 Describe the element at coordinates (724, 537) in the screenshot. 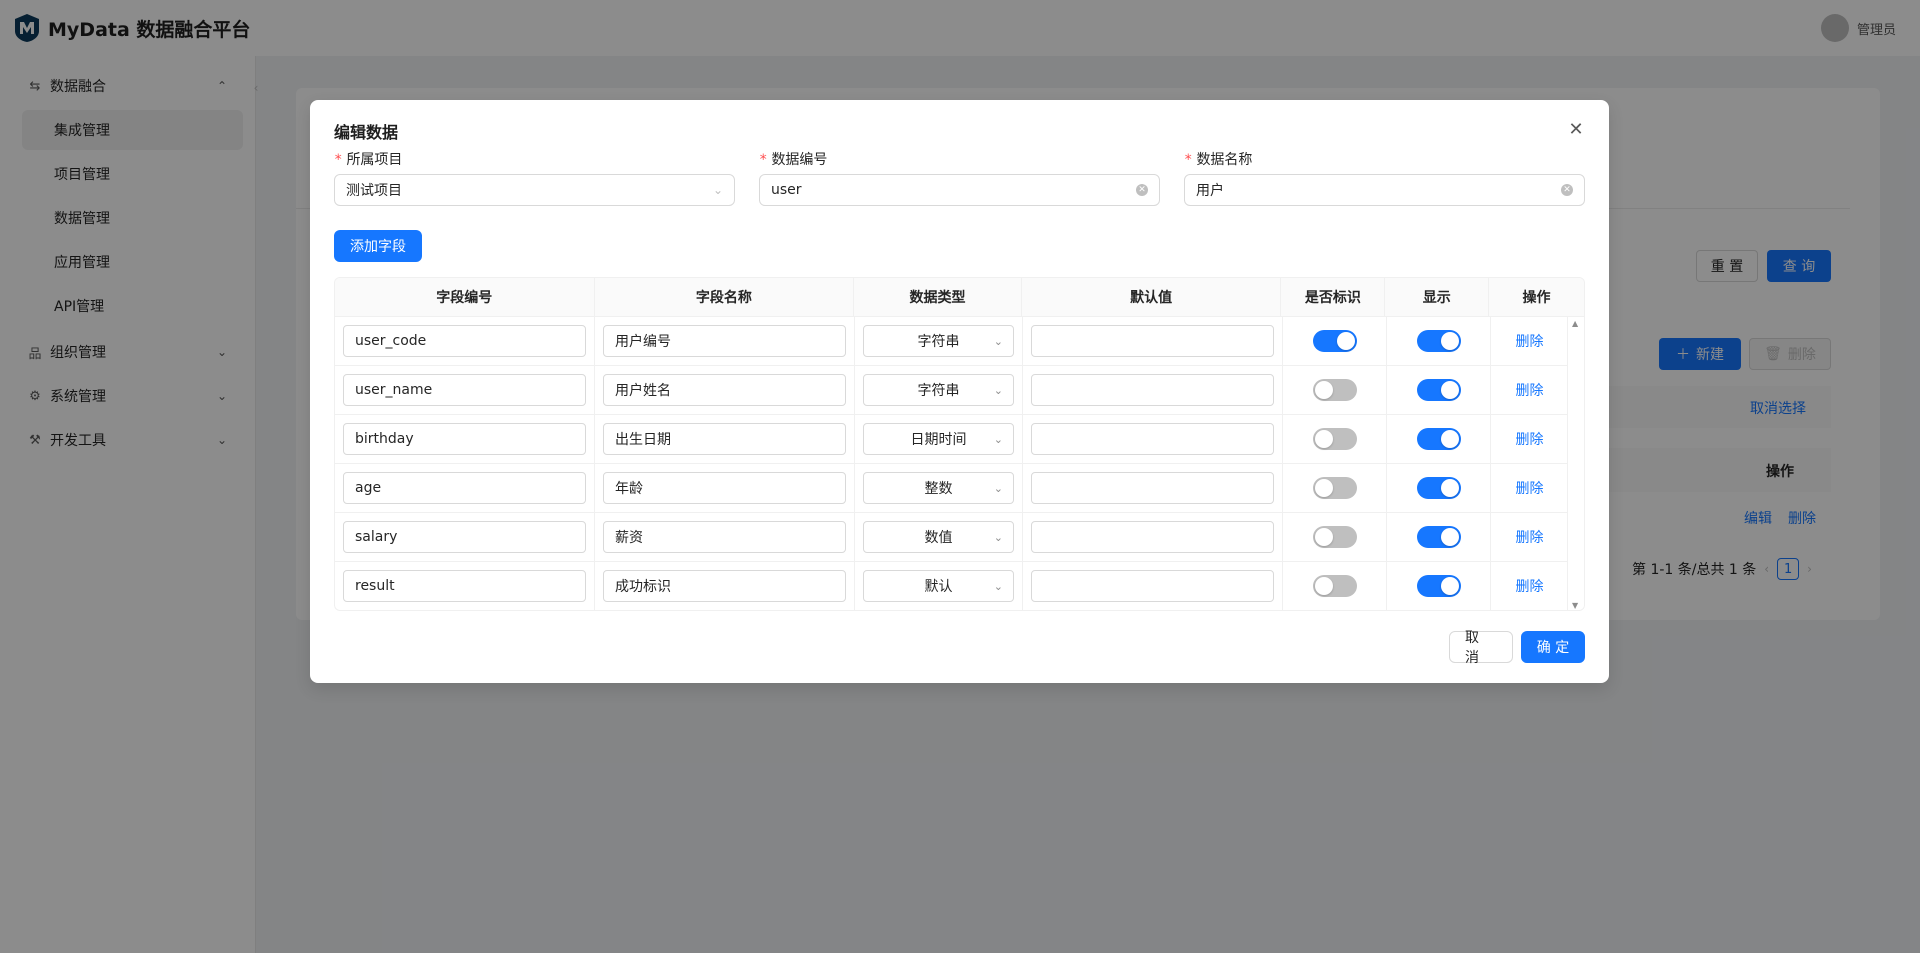

I see `field-name-input: 薪资` at that location.